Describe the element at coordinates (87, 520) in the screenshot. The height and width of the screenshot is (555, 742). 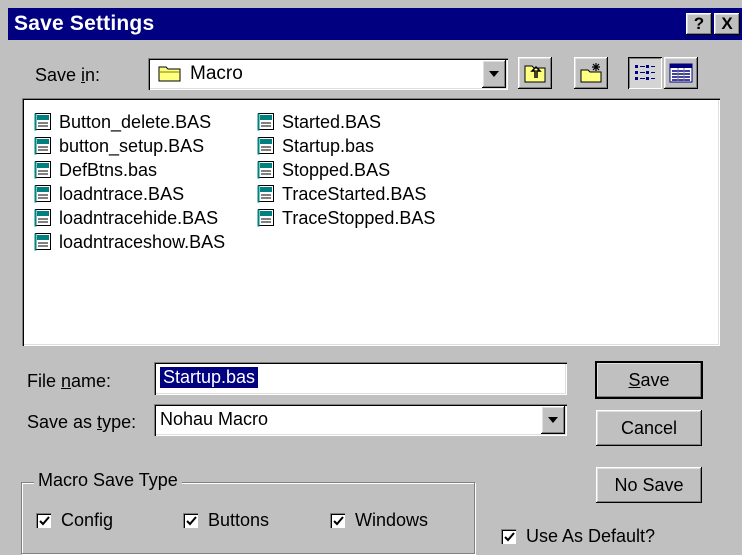
I see `config-label: Config` at that location.